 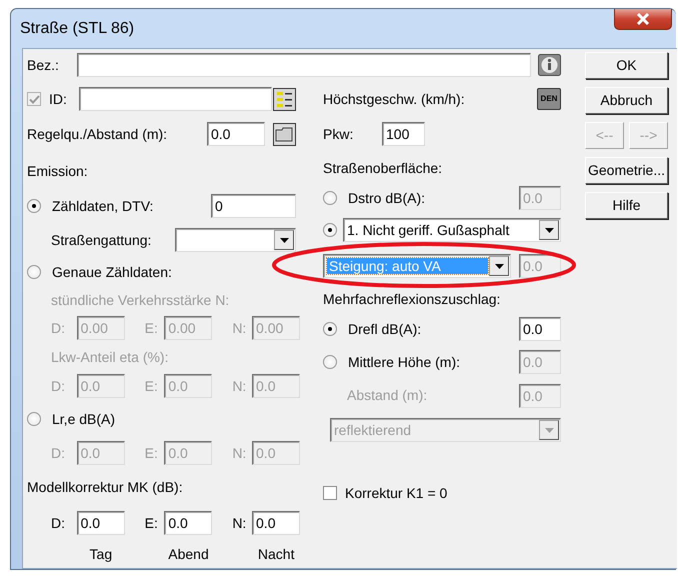 What do you see at coordinates (43, 65) in the screenshot?
I see `field-label: Bez.:` at bounding box center [43, 65].